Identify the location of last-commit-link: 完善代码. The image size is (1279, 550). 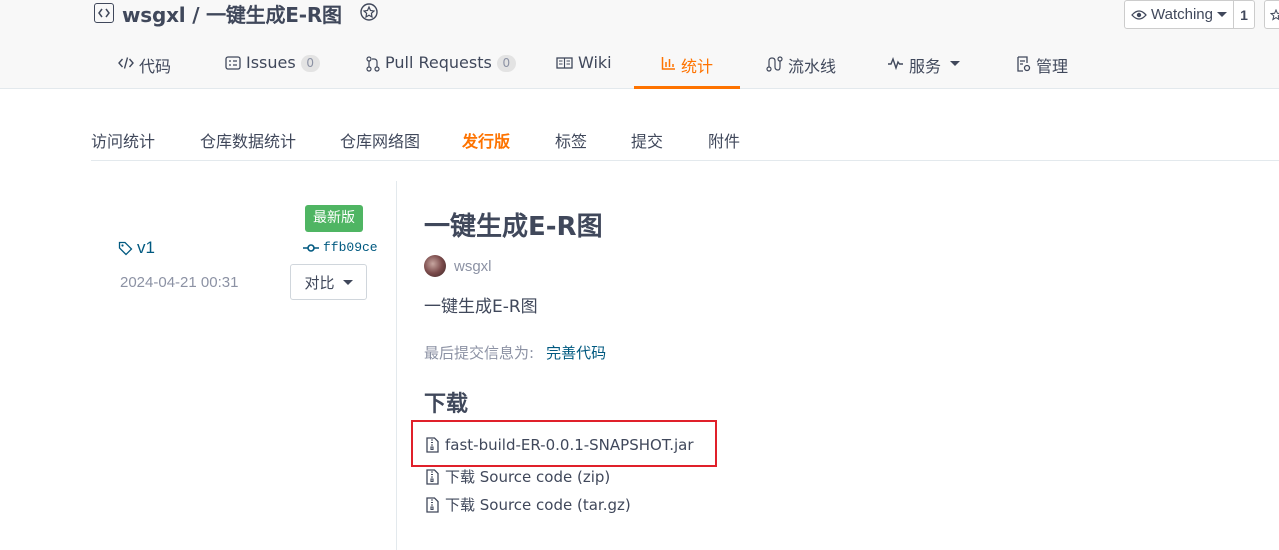
(576, 352).